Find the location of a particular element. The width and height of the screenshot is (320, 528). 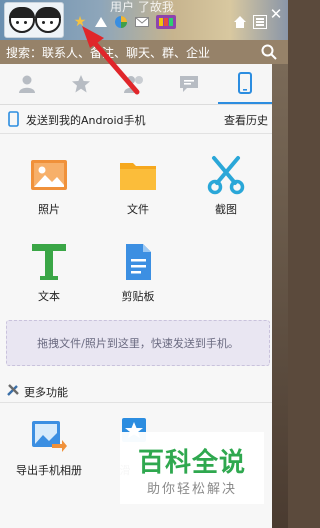

home-icon is located at coordinates (240, 22).